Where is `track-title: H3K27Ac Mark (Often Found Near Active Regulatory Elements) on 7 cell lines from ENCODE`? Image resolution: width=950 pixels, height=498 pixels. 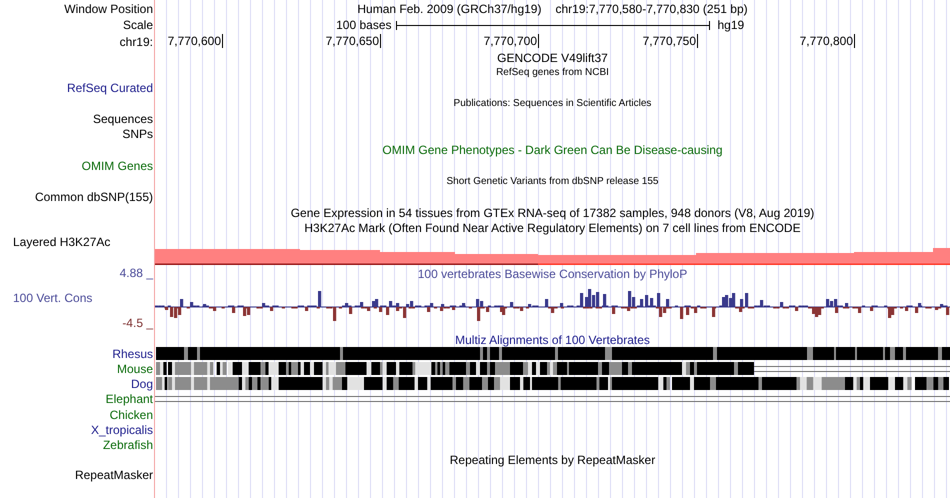 track-title: H3K27Ac Mark (Often Found Near Active Regulatory Elements) on 7 cell lines from ENCODE is located at coordinates (552, 227).